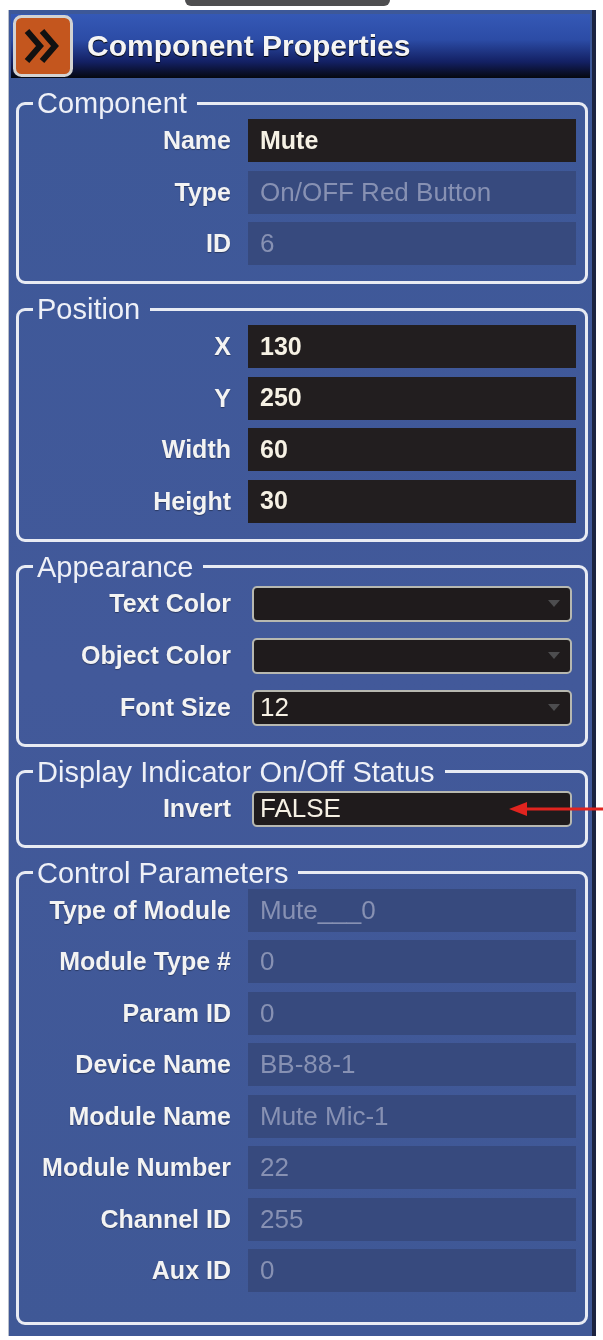 This screenshot has height=1340, width=603. Describe the element at coordinates (412, 449) in the screenshot. I see `text-field: 60` at that location.